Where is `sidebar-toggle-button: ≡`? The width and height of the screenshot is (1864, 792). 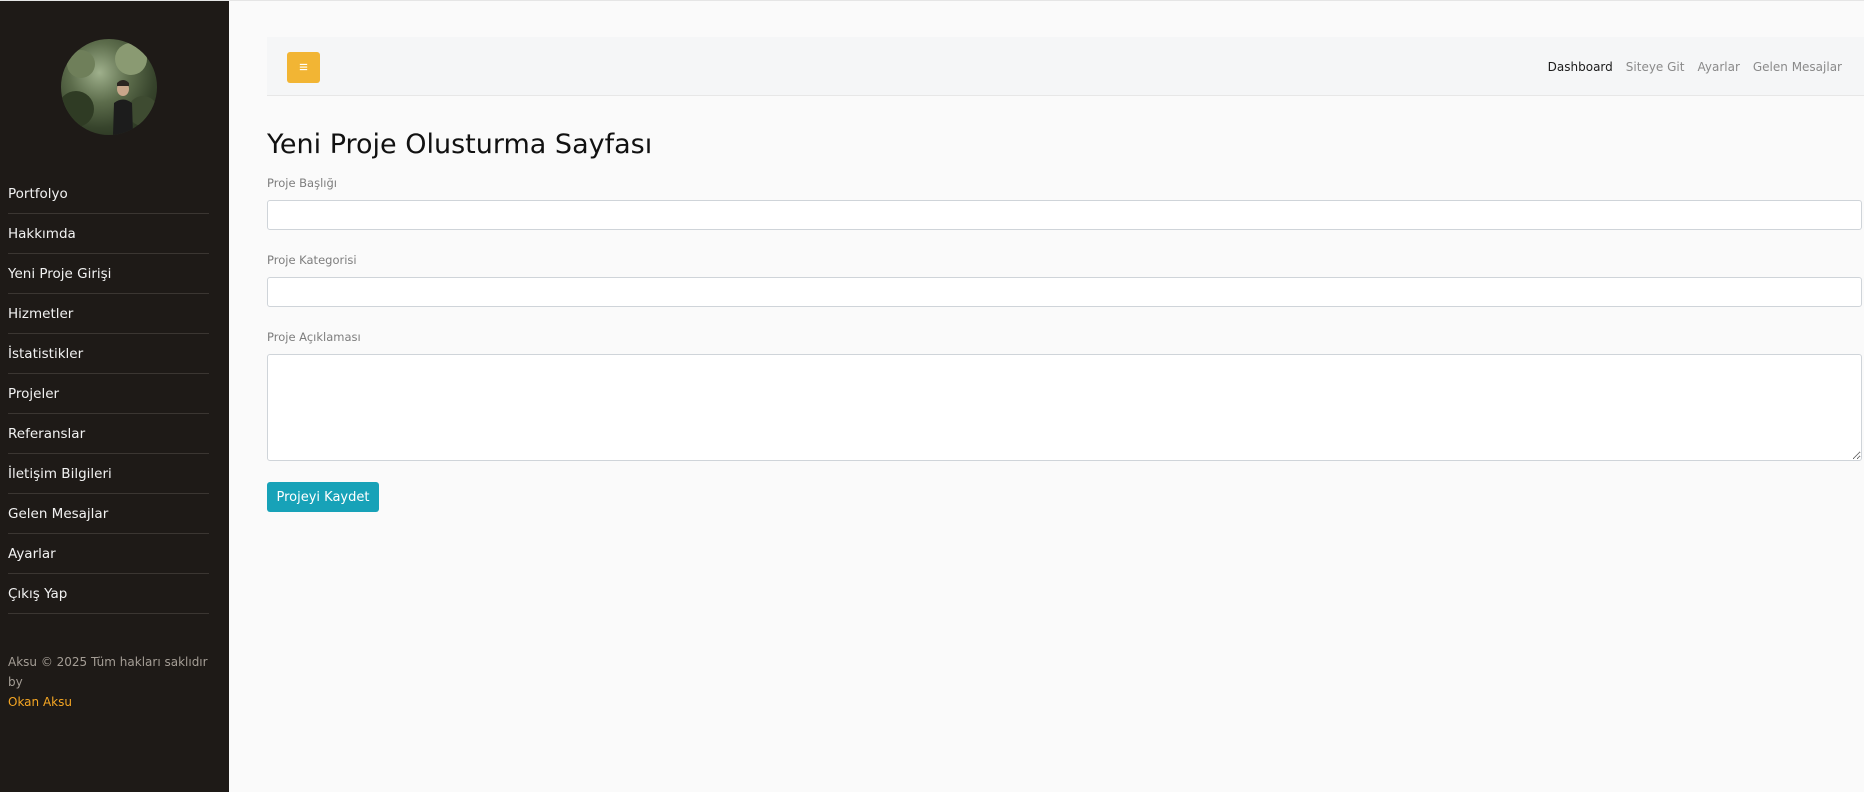
sidebar-toggle-button: ≡ is located at coordinates (303, 67).